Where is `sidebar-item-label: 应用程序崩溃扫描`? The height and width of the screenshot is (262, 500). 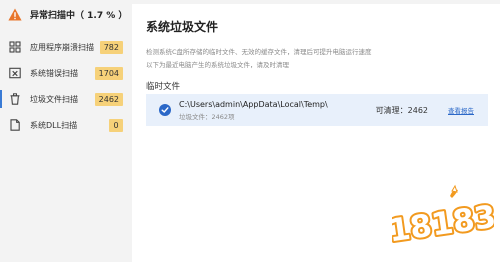 sidebar-item-label: 应用程序崩溃扫描 is located at coordinates (62, 47).